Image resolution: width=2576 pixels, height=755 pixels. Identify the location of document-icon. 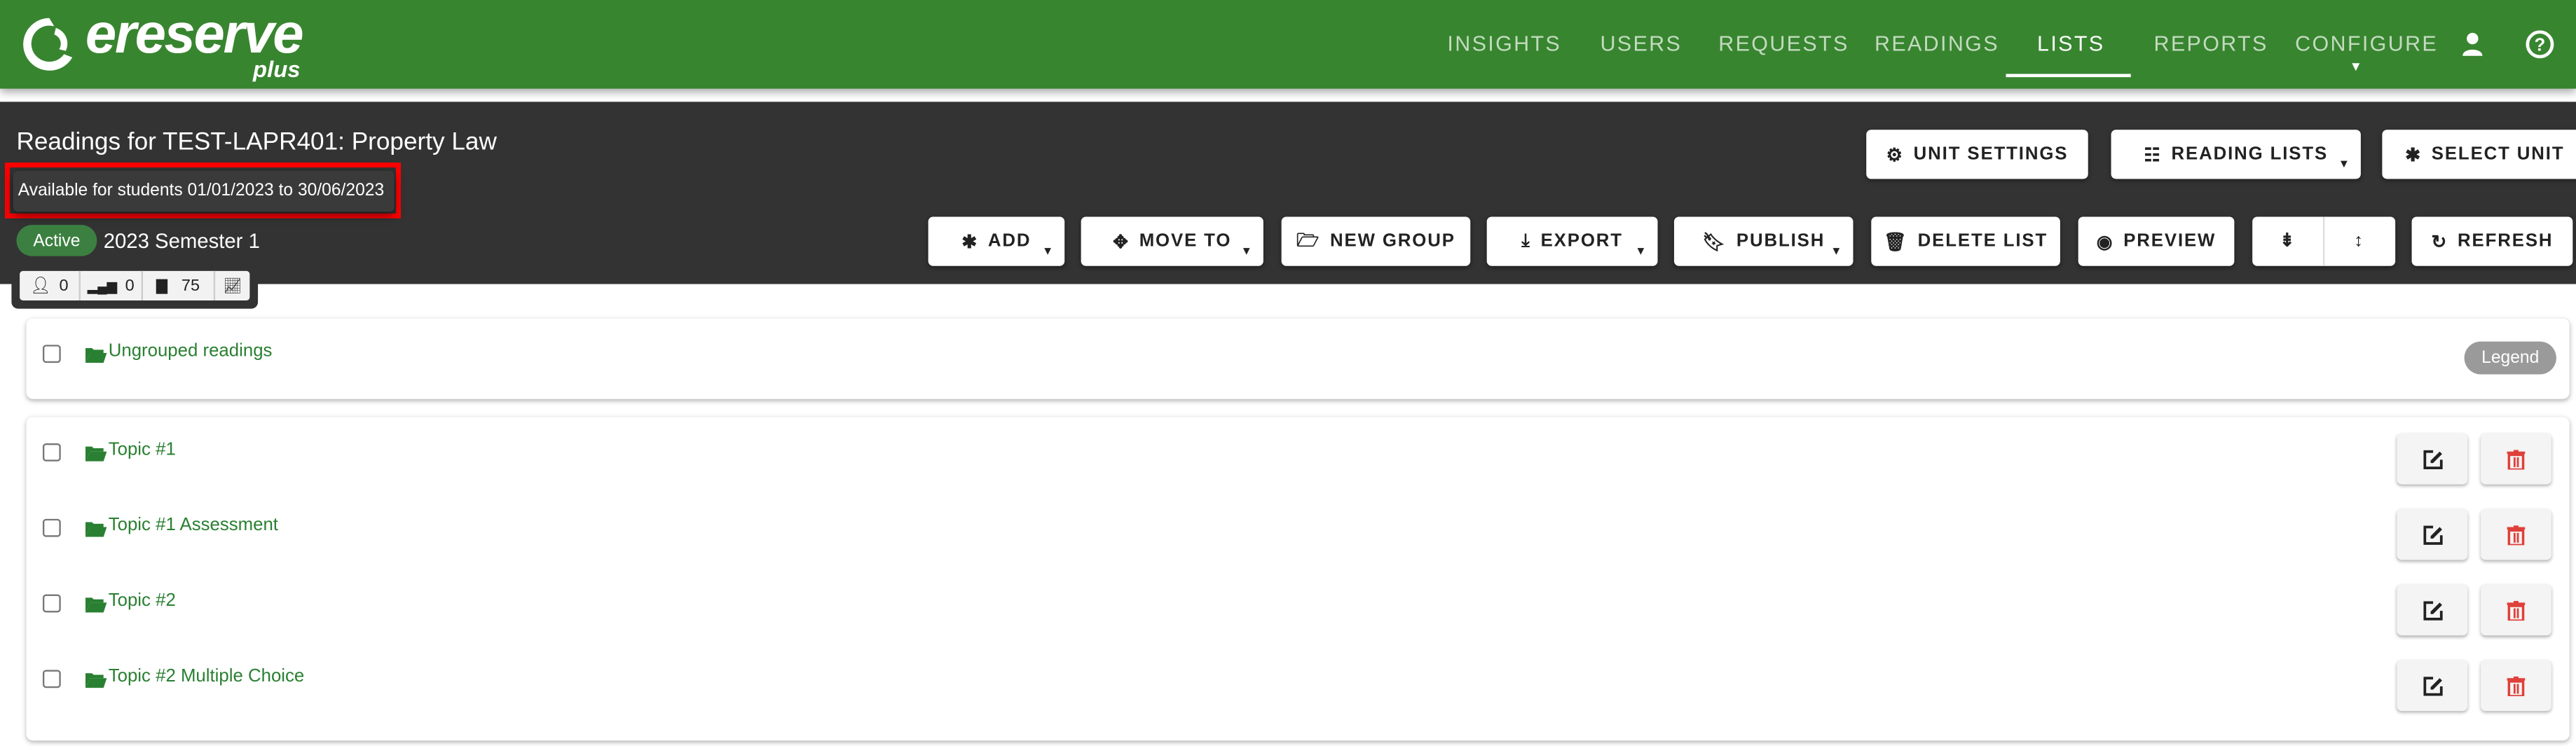
(162, 286).